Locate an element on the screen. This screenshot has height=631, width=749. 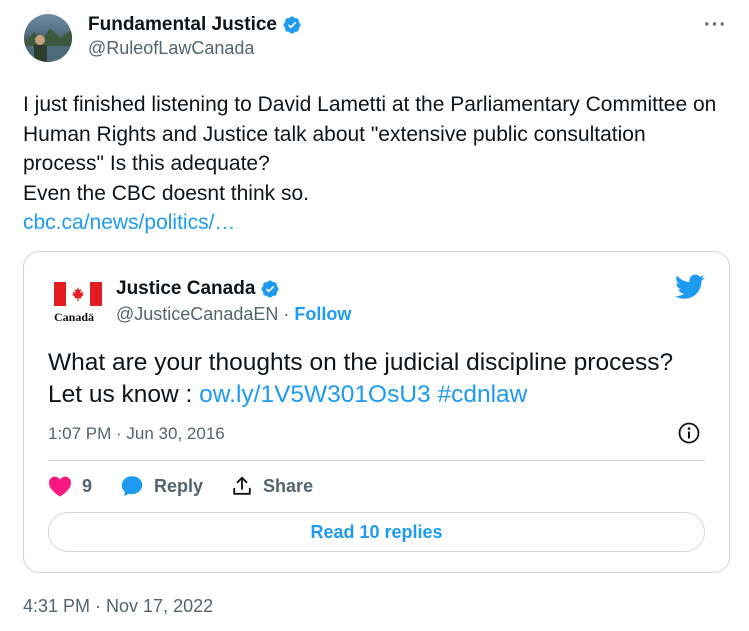
heart-icon is located at coordinates (60, 486).